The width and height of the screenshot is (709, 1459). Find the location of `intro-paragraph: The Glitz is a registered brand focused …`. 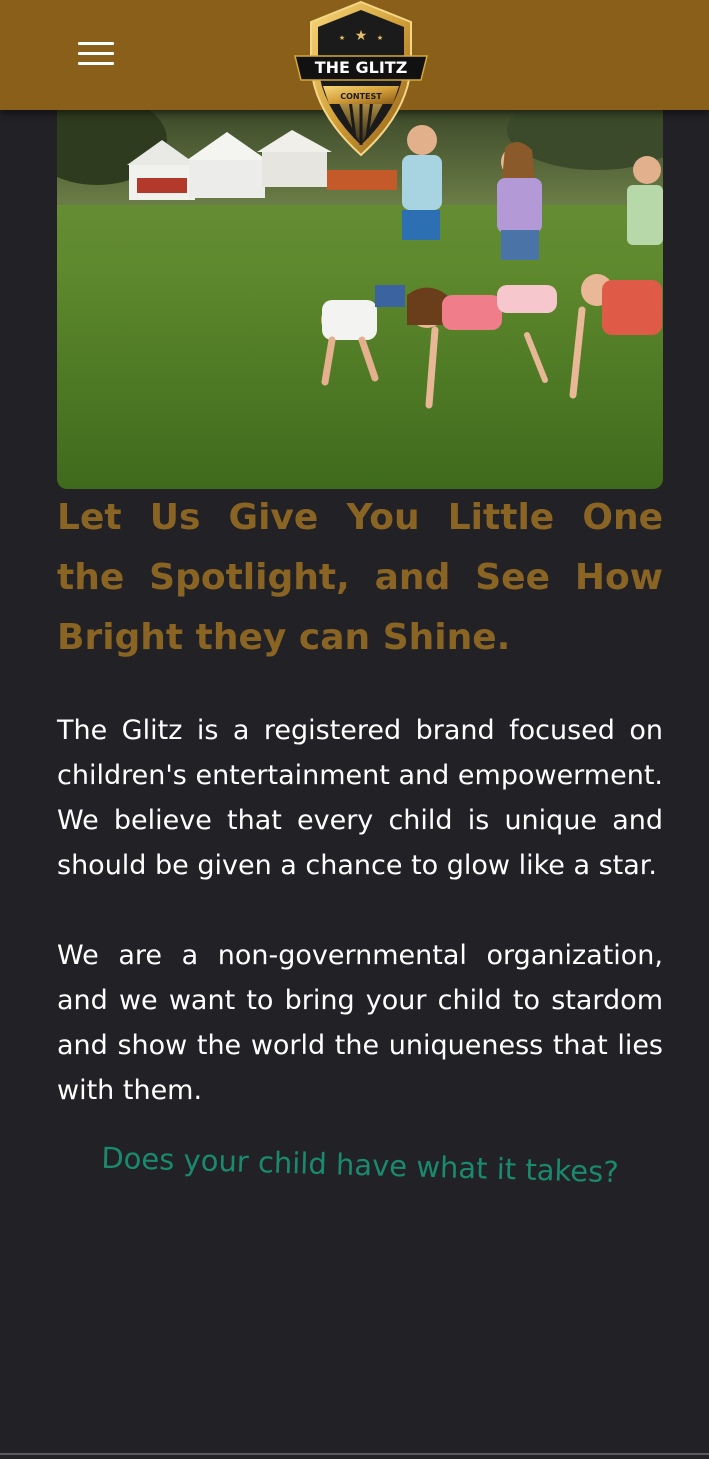

intro-paragraph: The Glitz is a registered brand focused … is located at coordinates (360, 798).